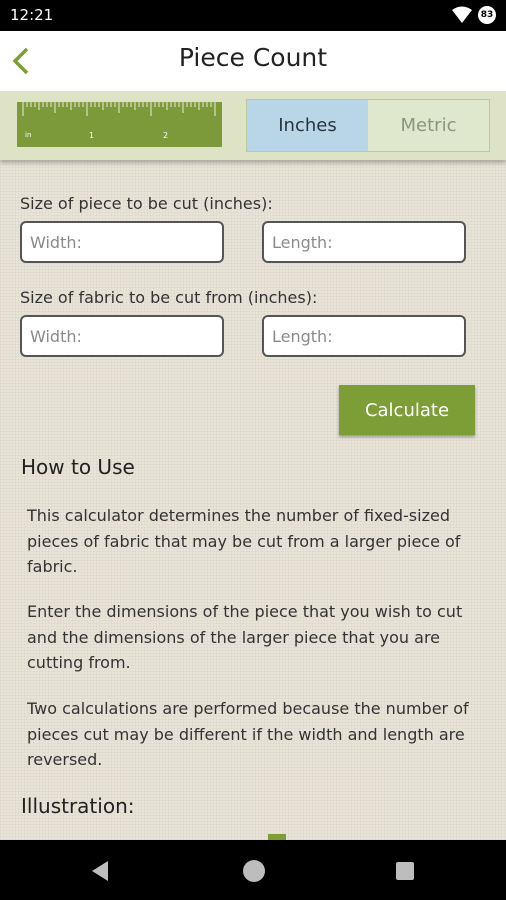 This screenshot has height=900, width=506. I want to click on ruler-label-in: in, so click(28, 135).